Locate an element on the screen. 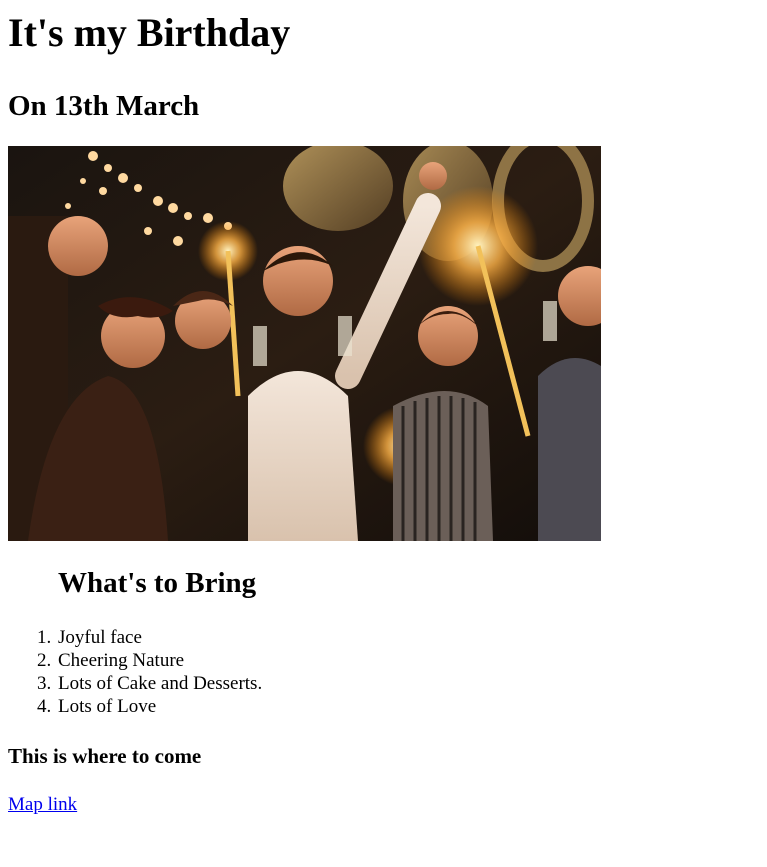 The image size is (767, 867). list-item-text: Cheering Nature is located at coordinates (121, 660).